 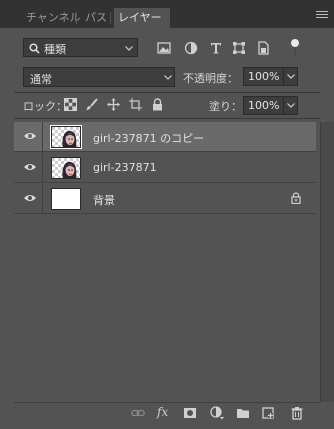 What do you see at coordinates (191, 48) in the screenshot?
I see `adjustment-filter-icon` at bounding box center [191, 48].